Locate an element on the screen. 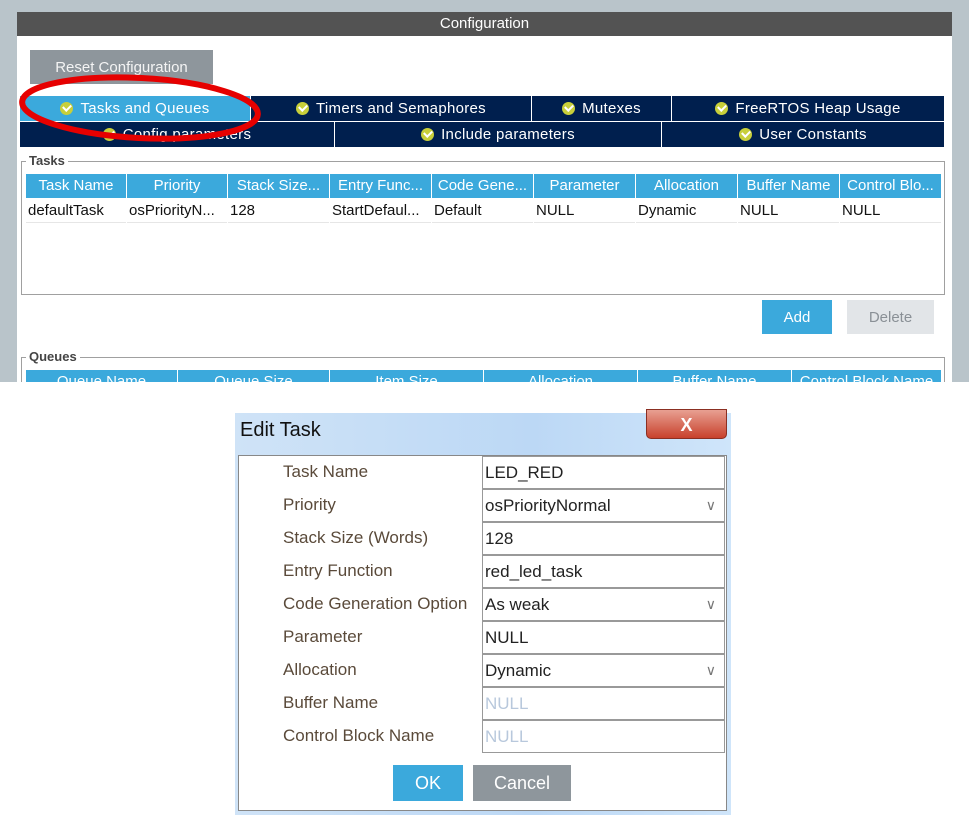 Image resolution: width=969 pixels, height=822 pixels. field-label: Control Block Name is located at coordinates (359, 735).